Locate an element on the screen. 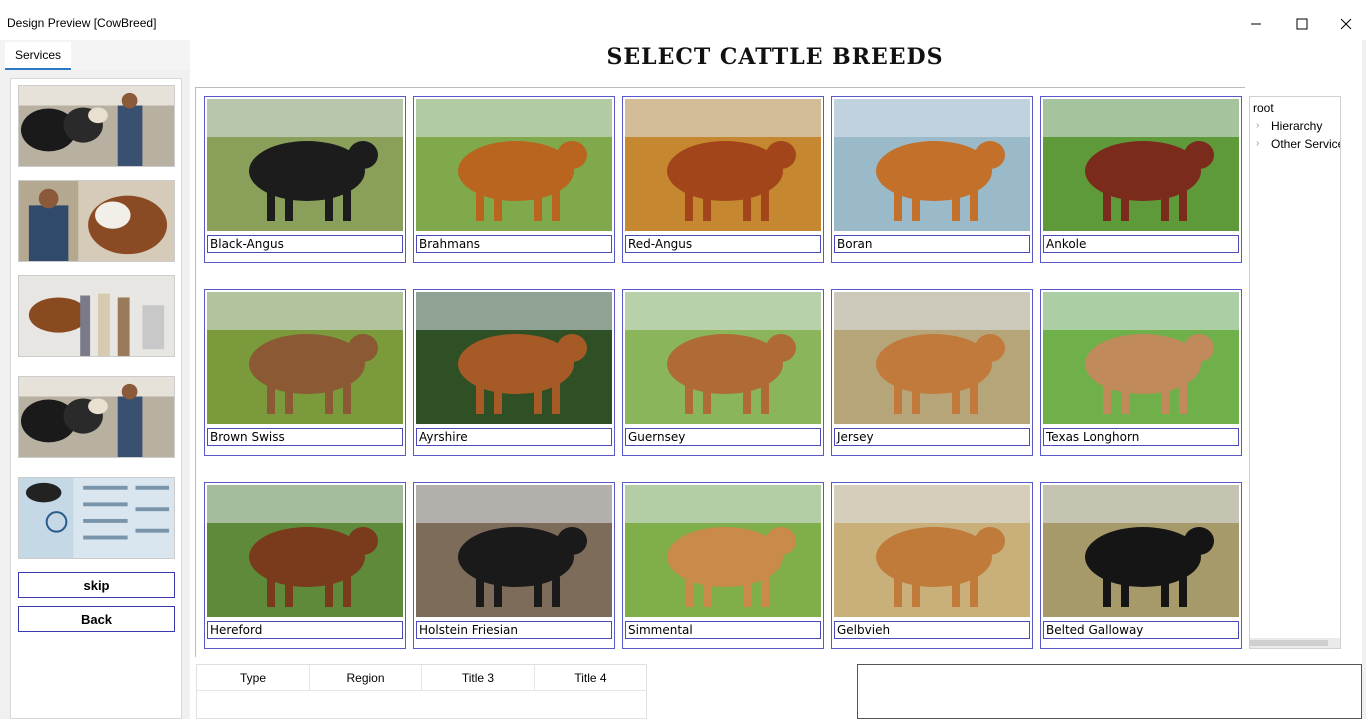 The image size is (1366, 719). tab-services: Services is located at coordinates (38, 56).